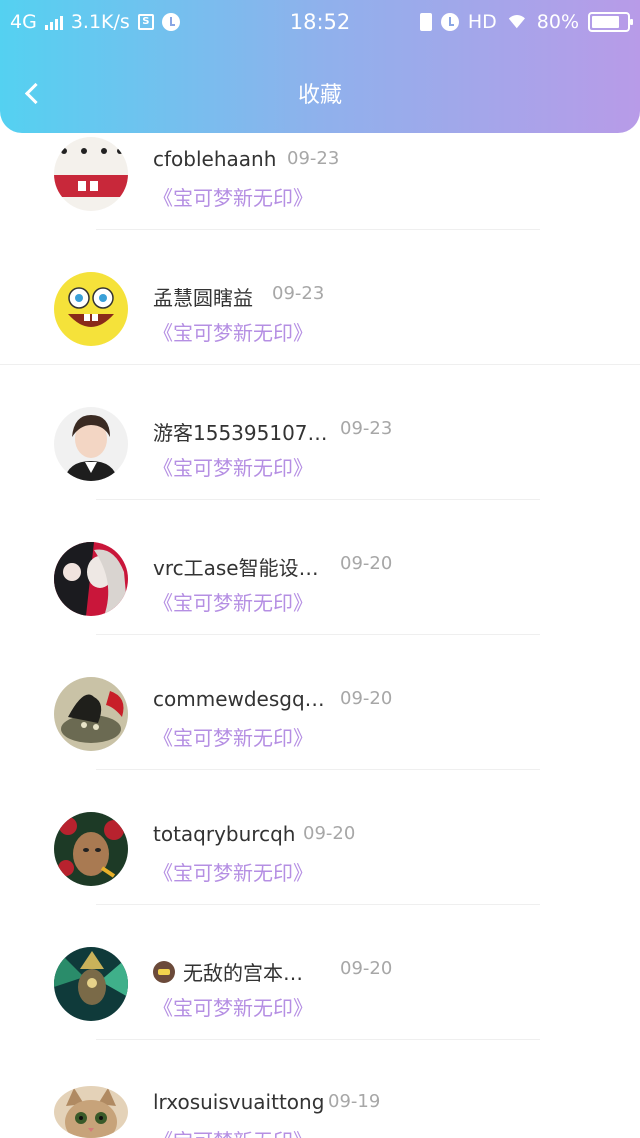 This screenshot has height=1138, width=640. What do you see at coordinates (320, 1089) in the screenshot?
I see `list-item: lrxosuisvuaittong 09-19 《宝可梦新无印》` at bounding box center [320, 1089].